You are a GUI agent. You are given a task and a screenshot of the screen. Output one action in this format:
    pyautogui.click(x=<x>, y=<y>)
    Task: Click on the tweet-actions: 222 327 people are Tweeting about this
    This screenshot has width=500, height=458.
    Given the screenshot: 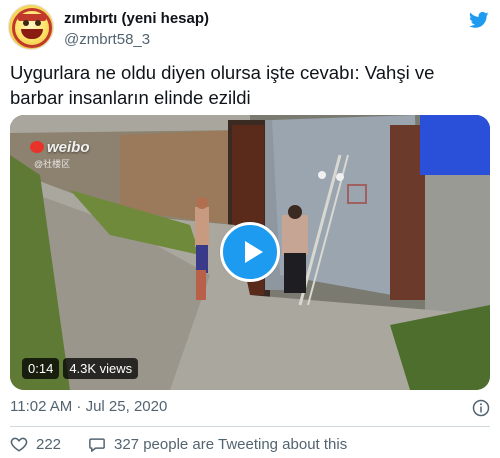 What is the action you would take?
    pyautogui.click(x=178, y=444)
    